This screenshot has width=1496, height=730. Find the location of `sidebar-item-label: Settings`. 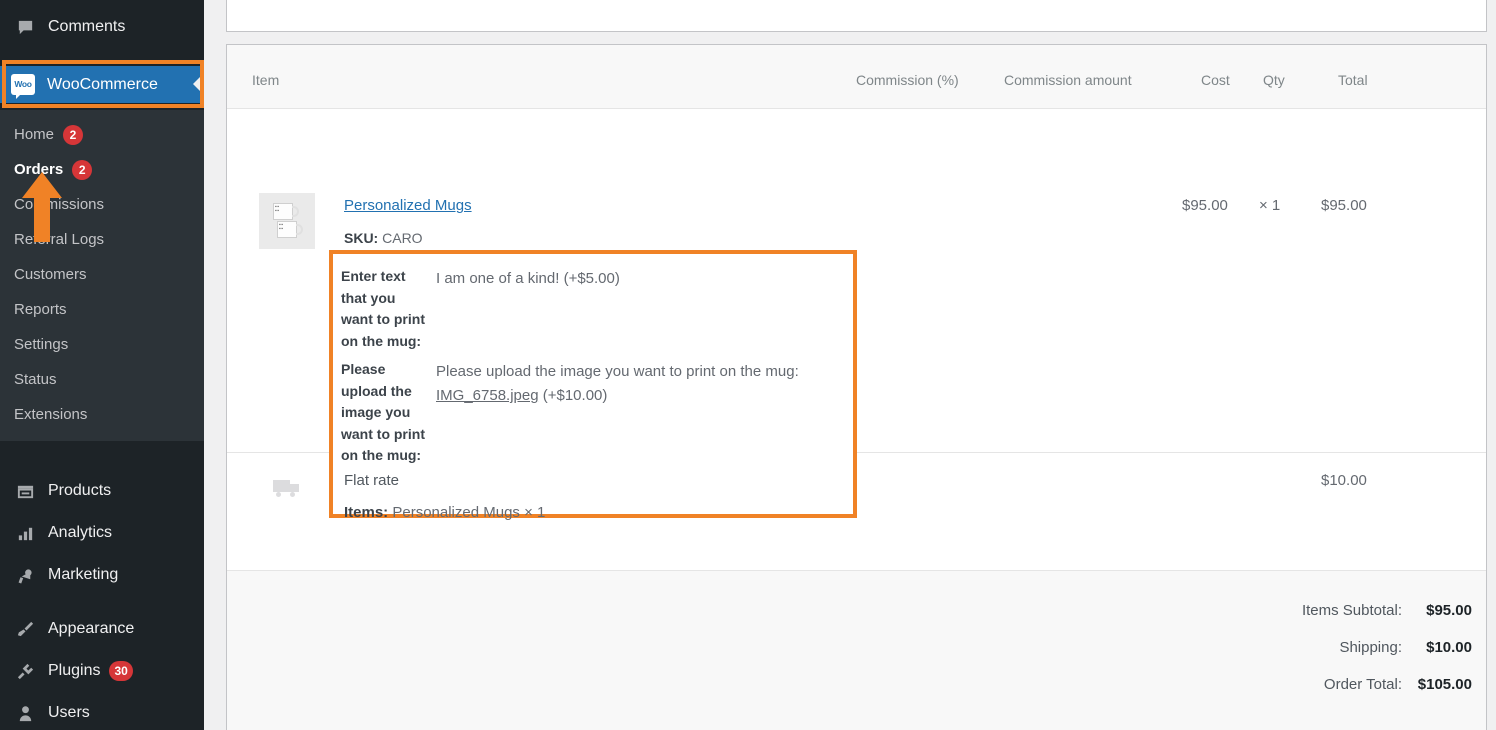

sidebar-item-label: Settings is located at coordinates (41, 344).